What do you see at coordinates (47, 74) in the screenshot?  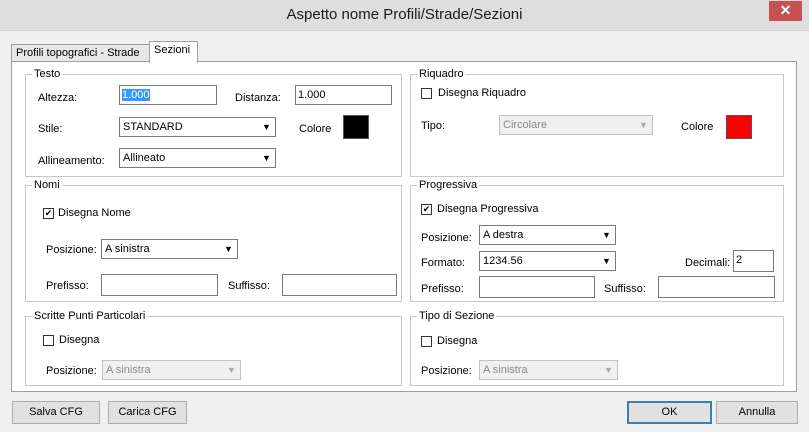 I see `group-testo-legend: Testo` at bounding box center [47, 74].